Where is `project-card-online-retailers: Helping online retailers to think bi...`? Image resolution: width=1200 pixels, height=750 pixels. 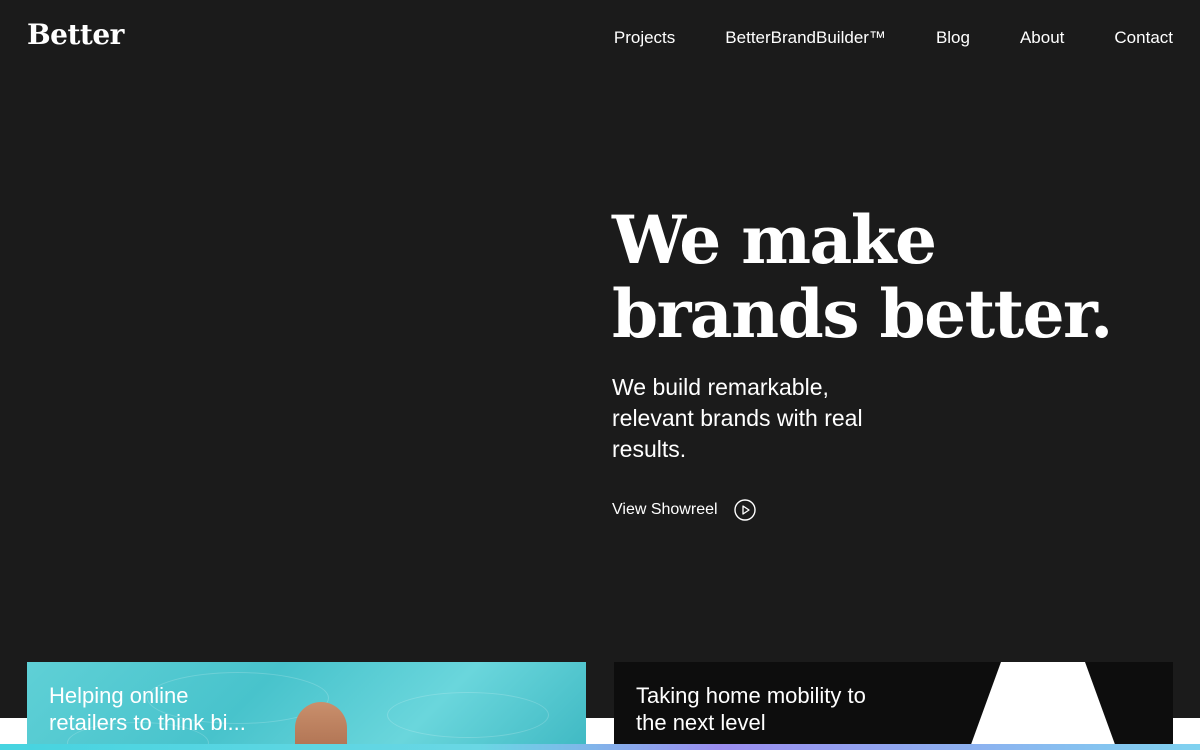 project-card-online-retailers: Helping online retailers to think bi... is located at coordinates (306, 706).